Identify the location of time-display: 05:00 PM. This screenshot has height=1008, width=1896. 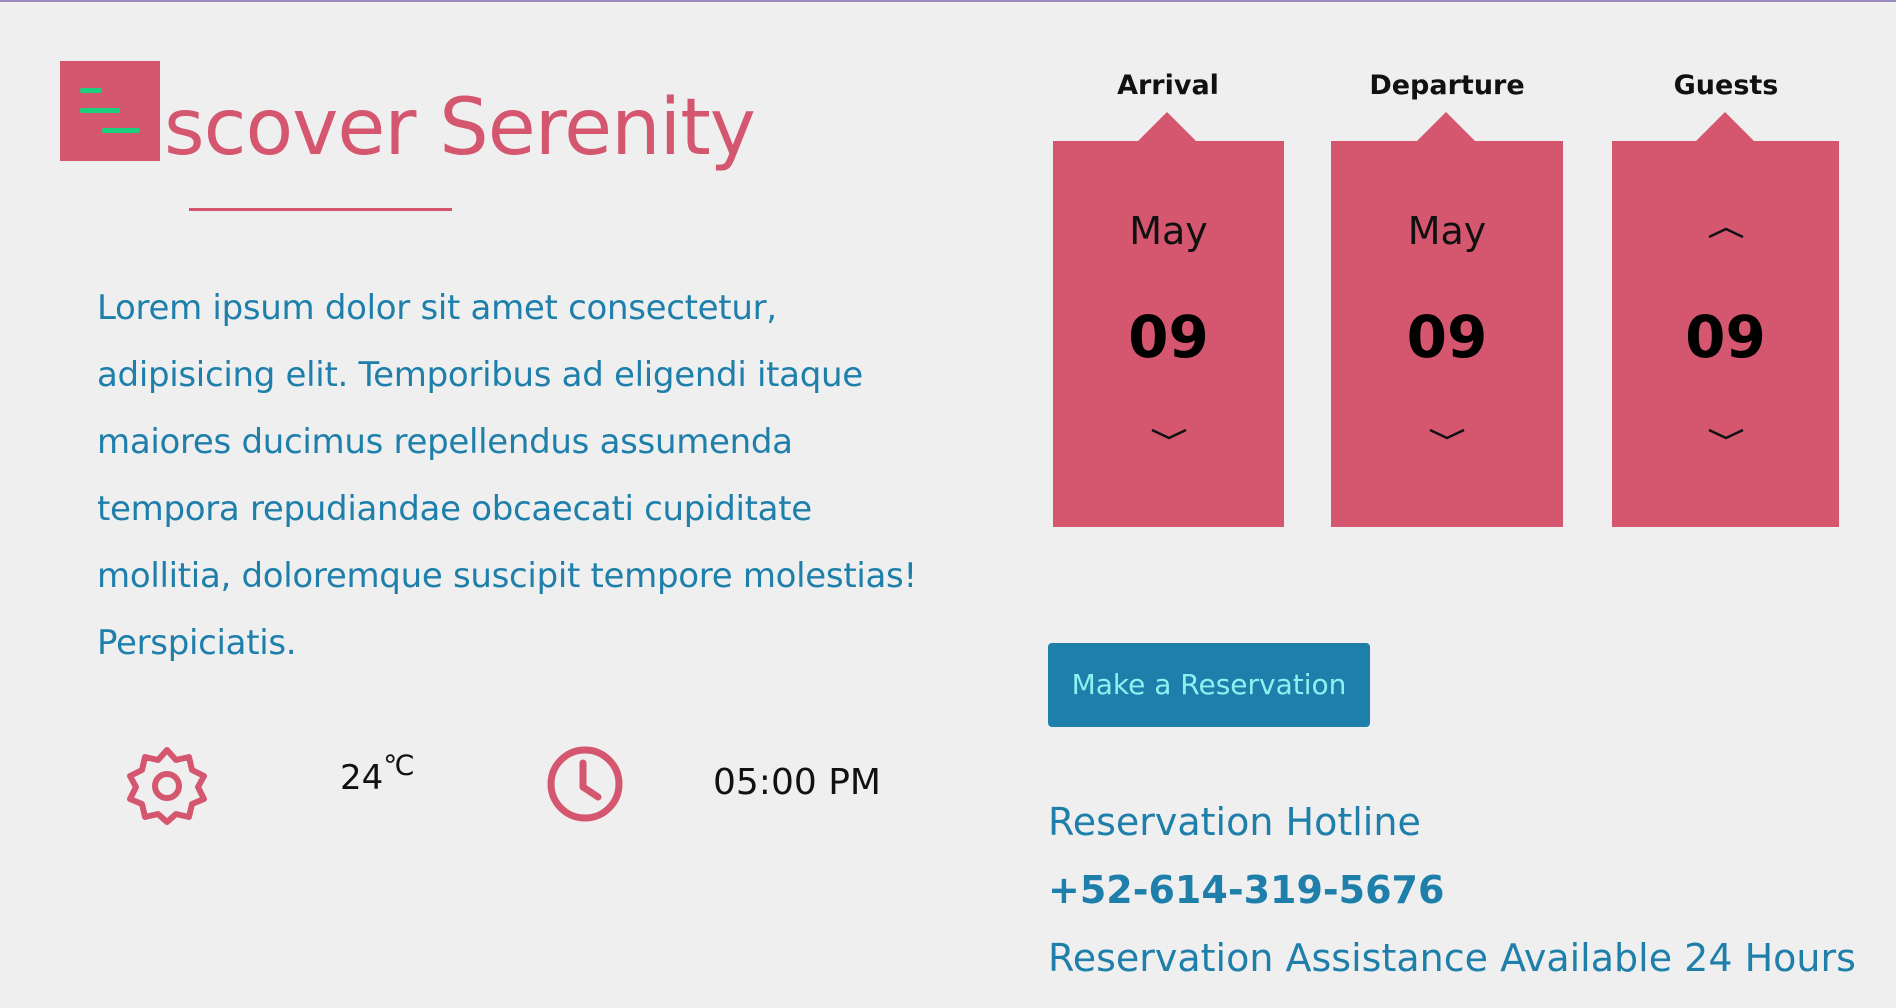
(797, 782).